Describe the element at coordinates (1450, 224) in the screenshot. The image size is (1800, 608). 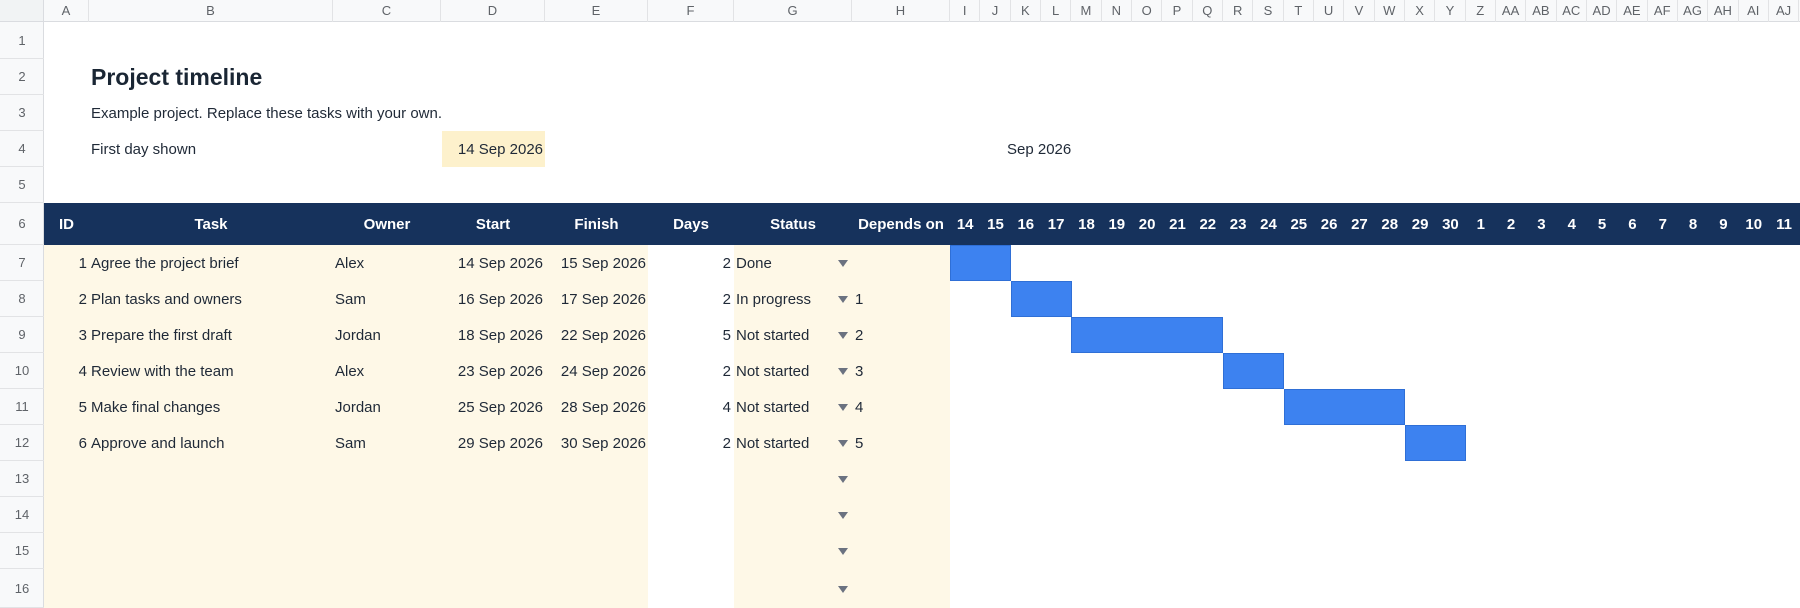
I see `gantt-day-header: 30` at that location.